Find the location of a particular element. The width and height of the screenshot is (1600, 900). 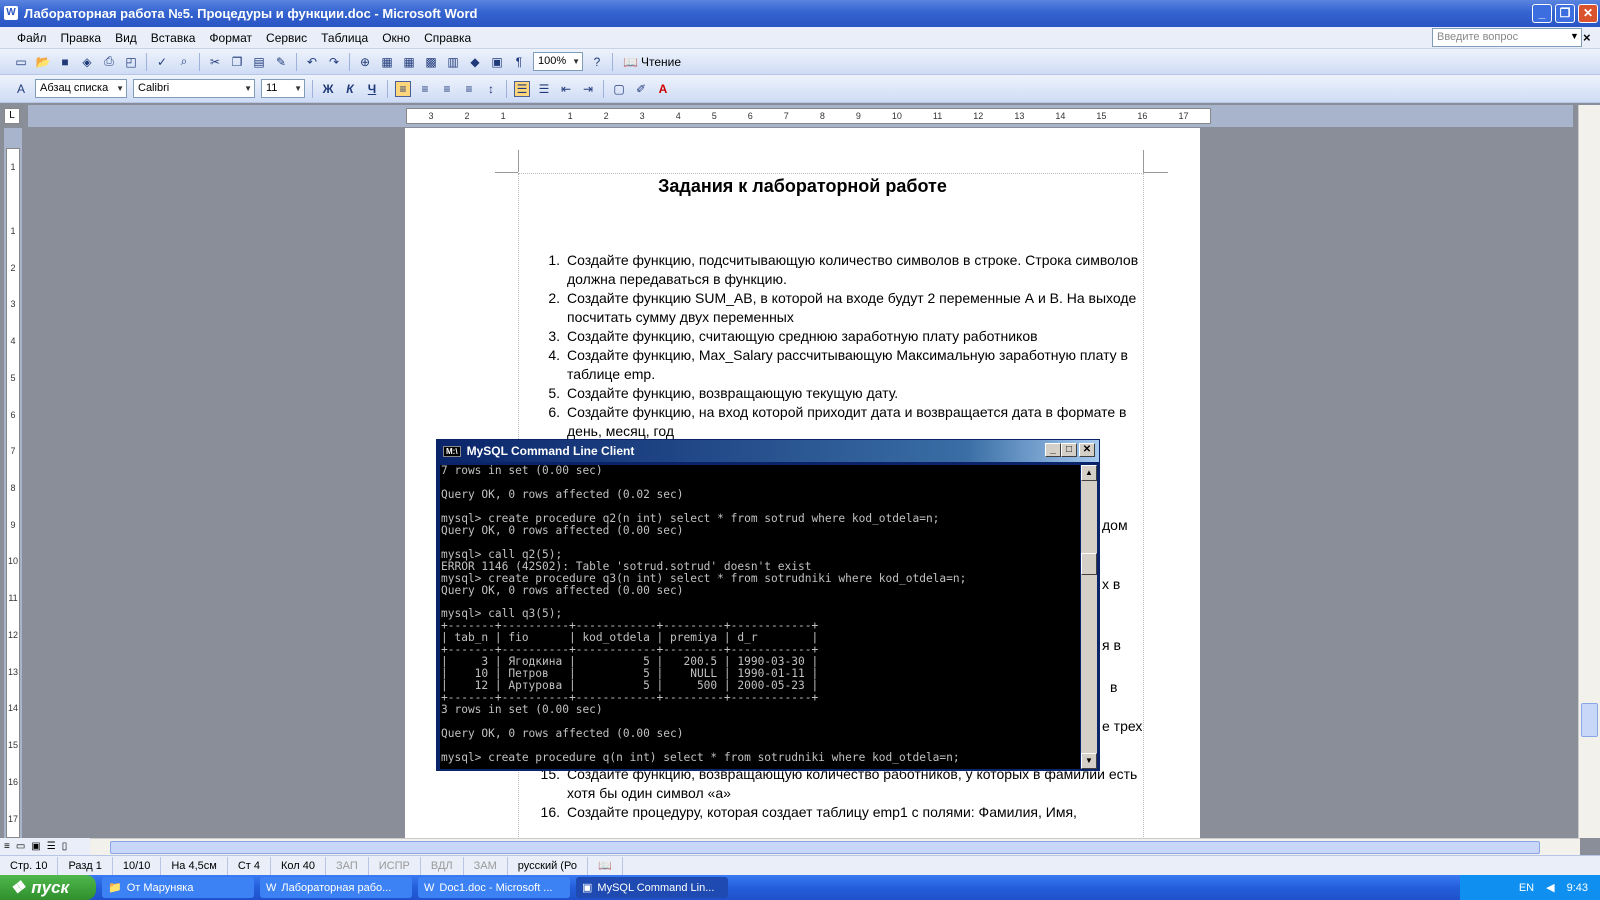

spelling-icon: ✓ is located at coordinates (162, 62).